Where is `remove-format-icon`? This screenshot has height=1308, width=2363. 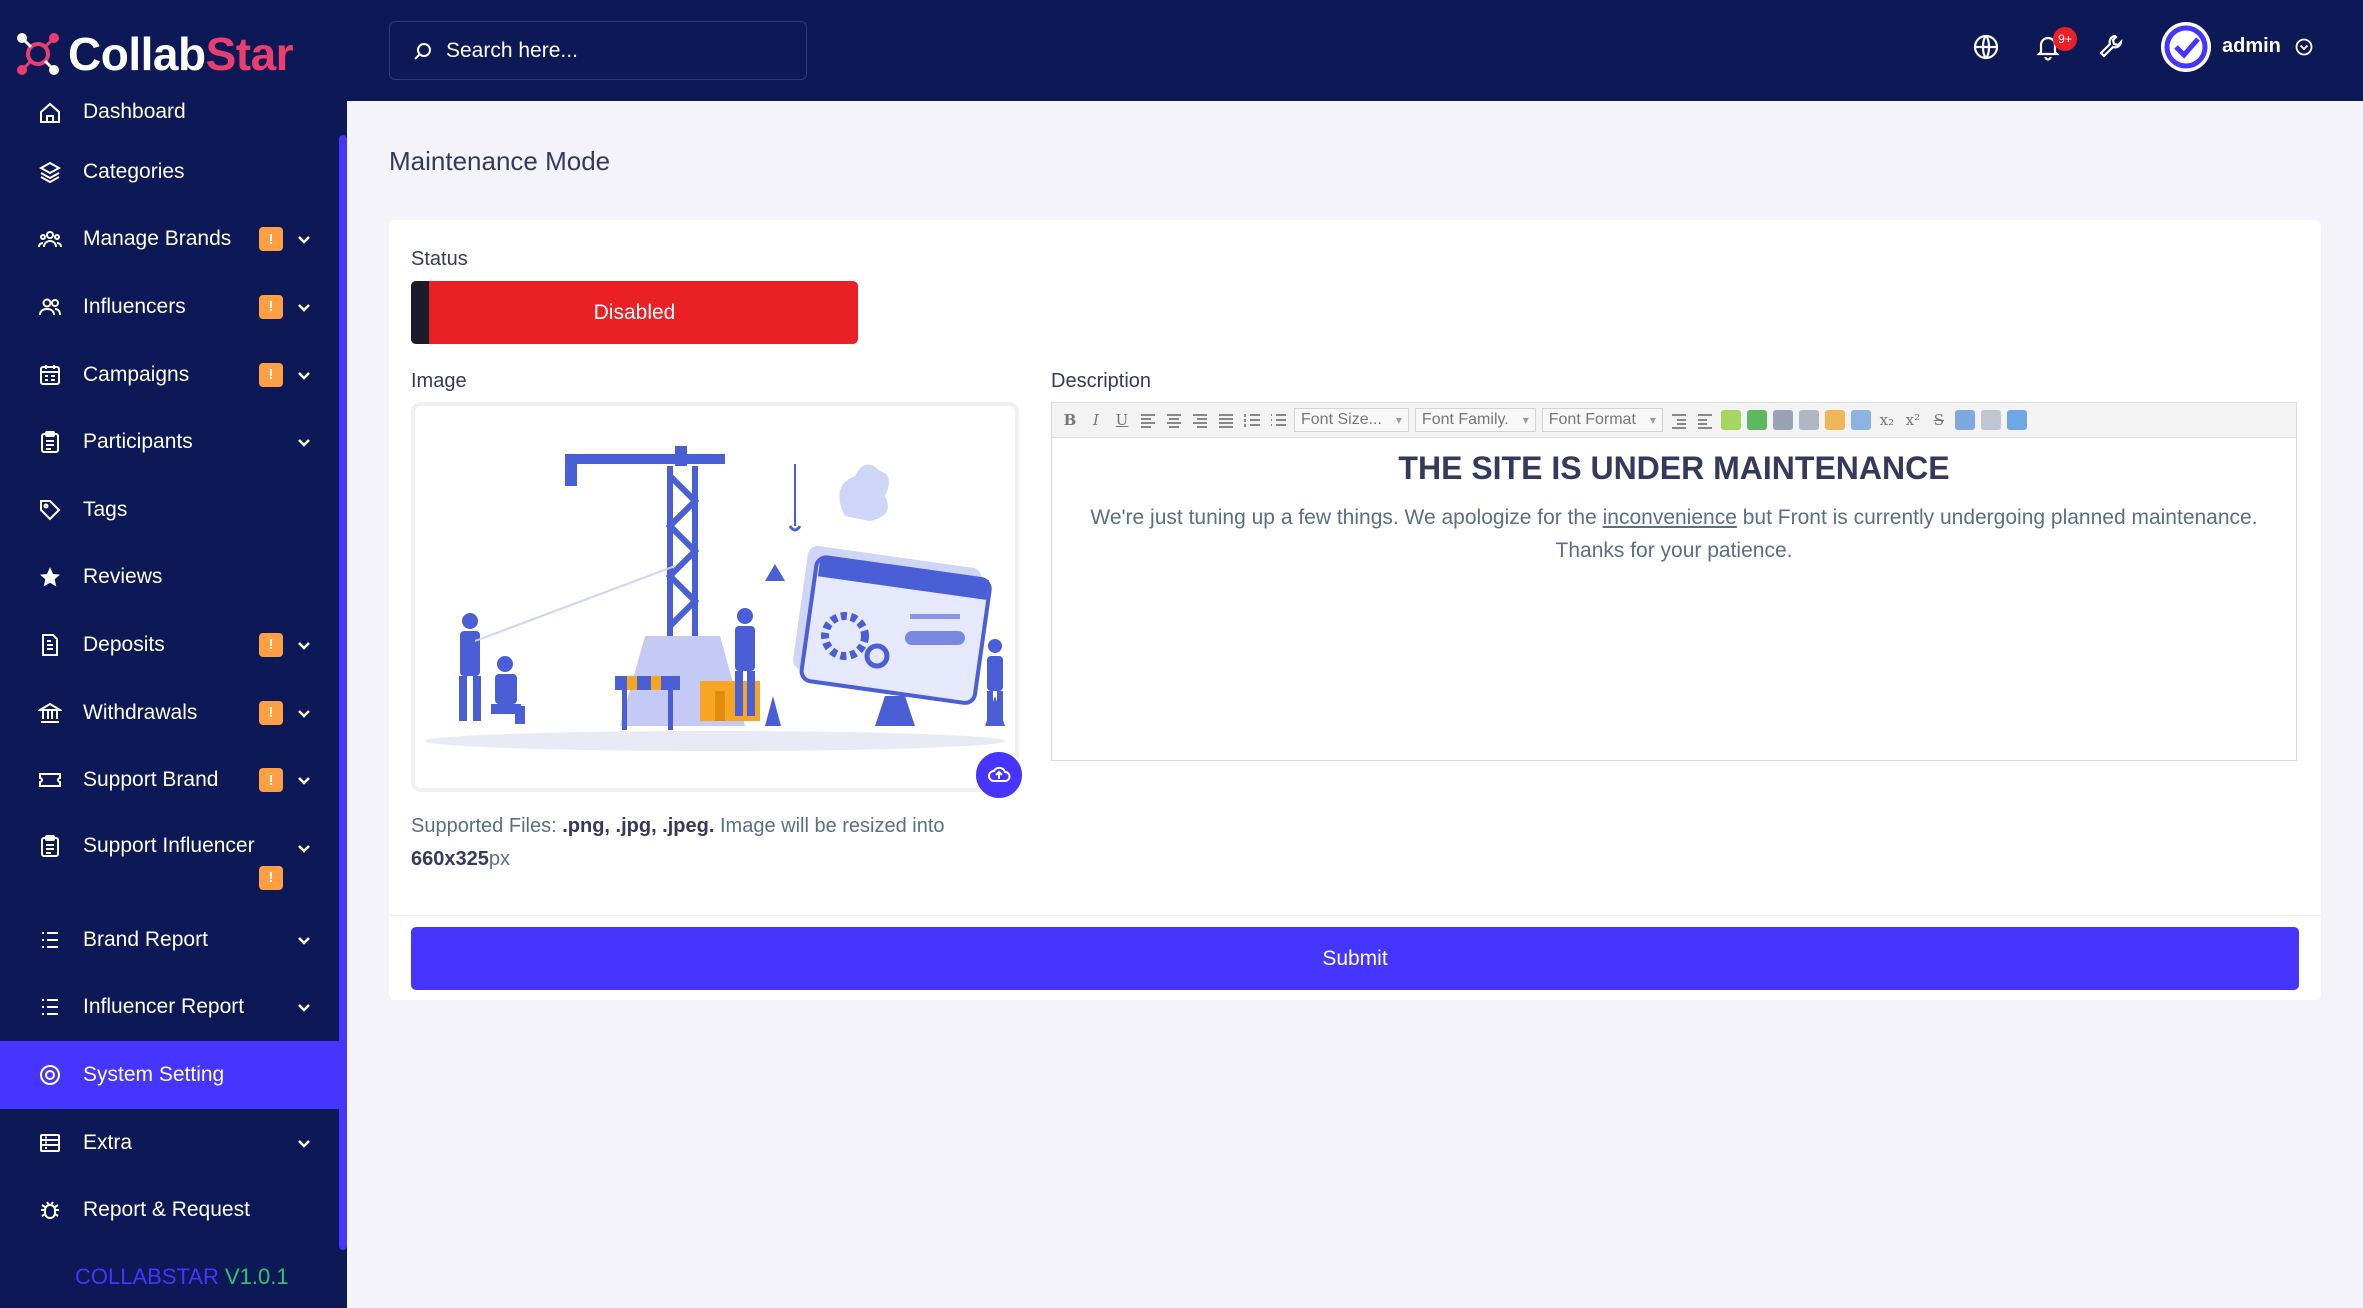
remove-format-icon is located at coordinates (1964, 420).